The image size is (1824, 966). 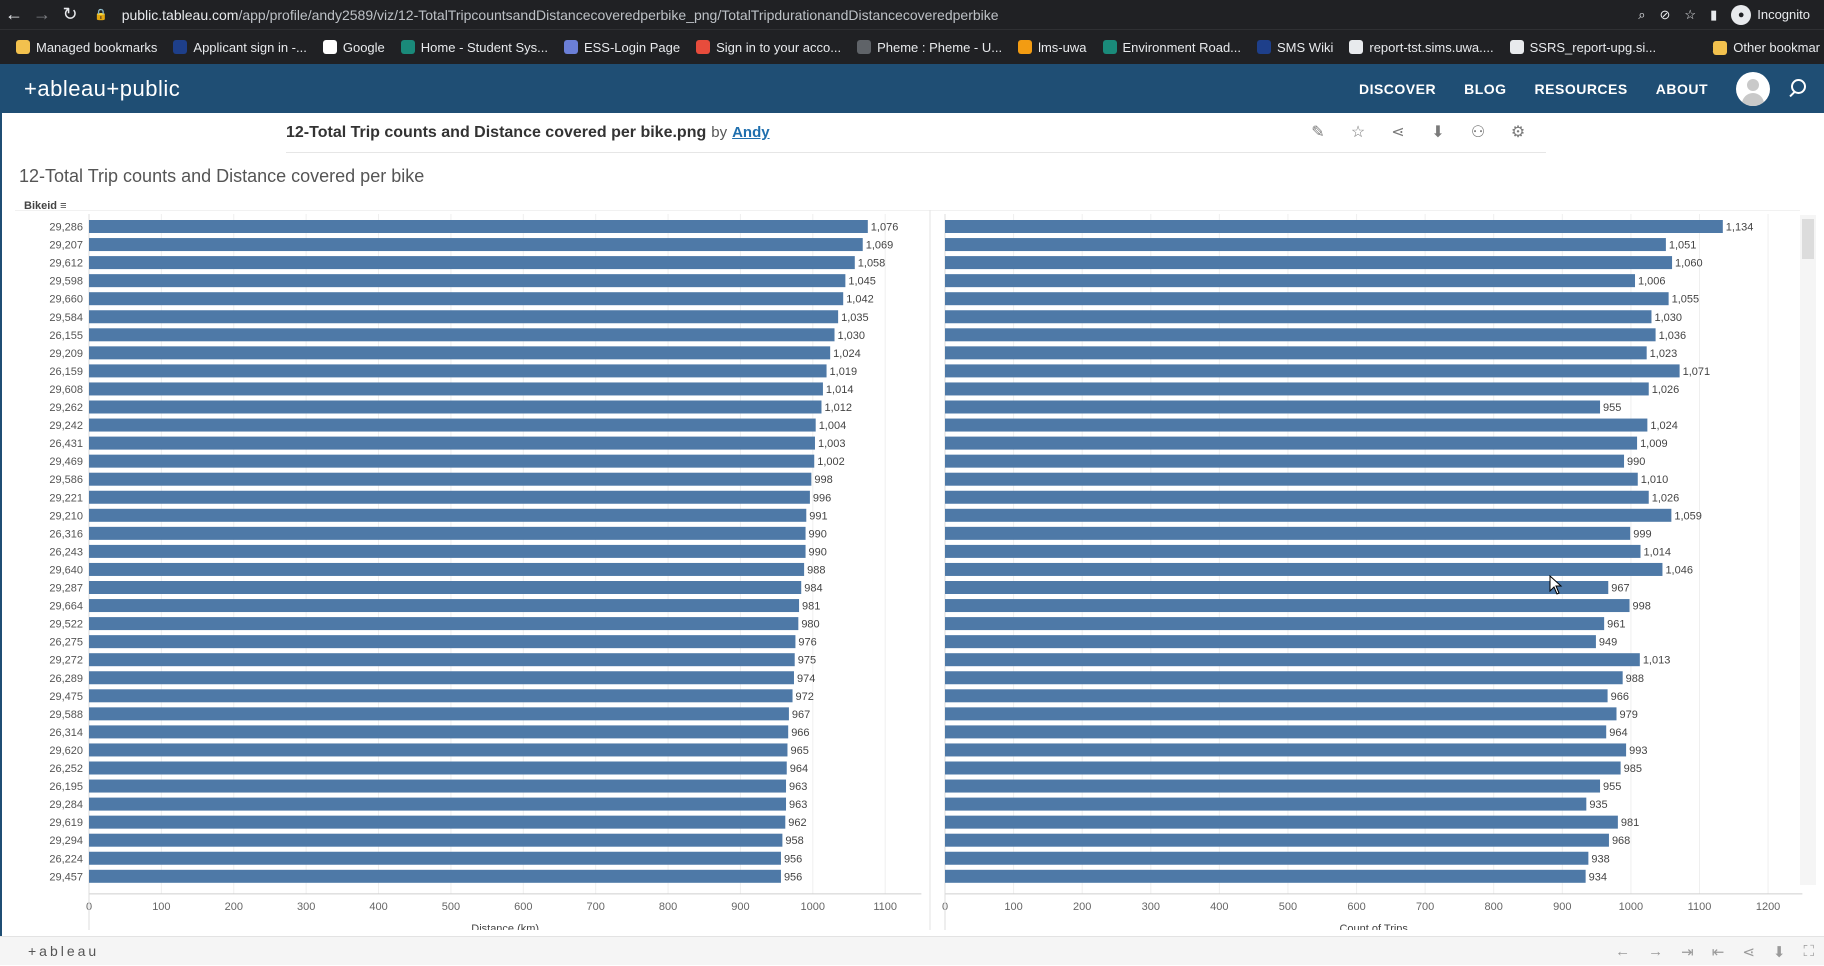 I want to click on nav-discover: DISCOVER, so click(x=1397, y=89).